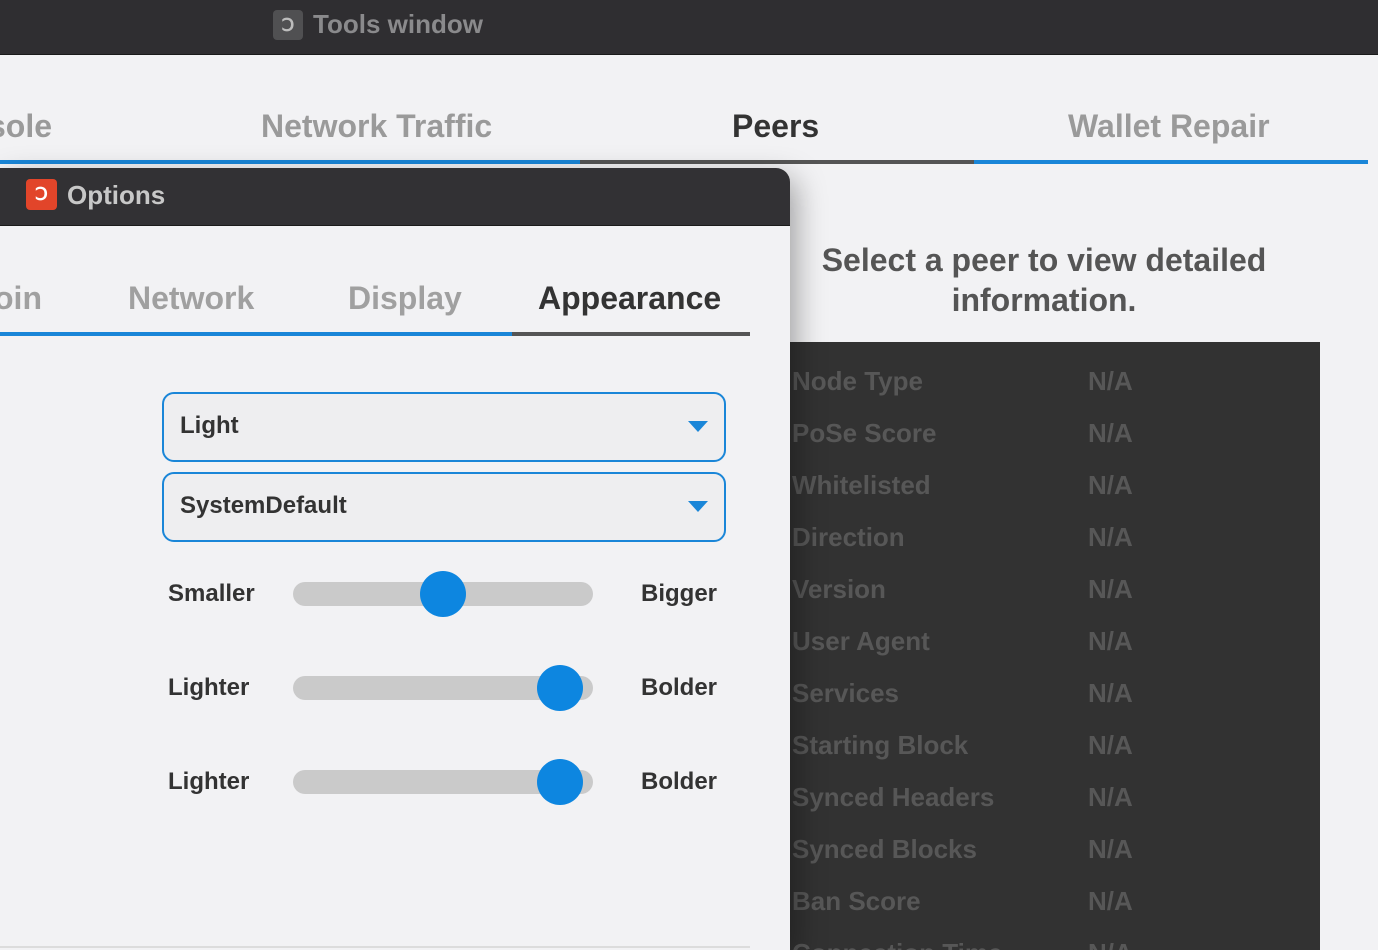 This screenshot has height=950, width=1378. Describe the element at coordinates (209, 425) in the screenshot. I see `theme-select-value: Light` at that location.